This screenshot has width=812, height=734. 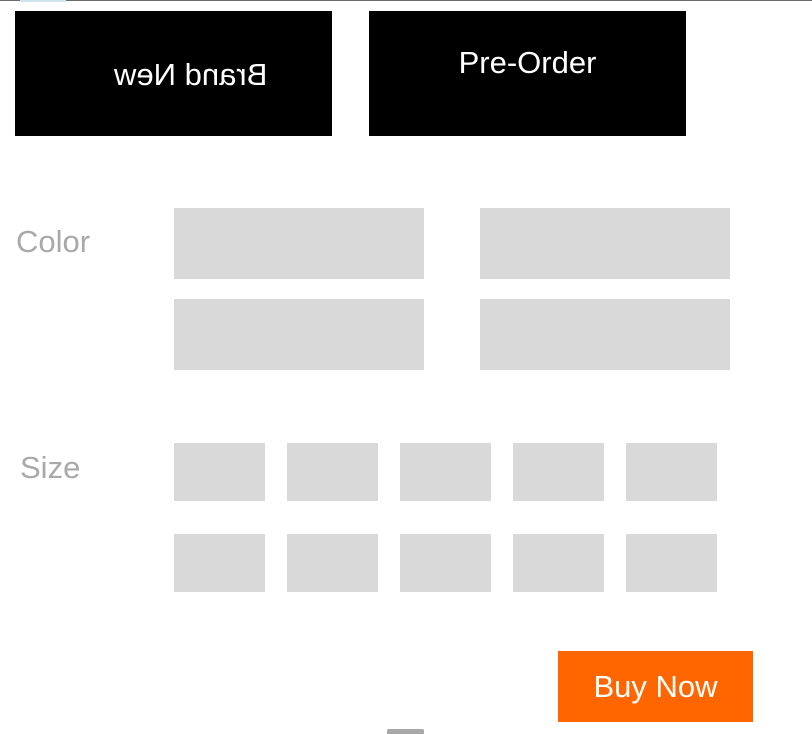 What do you see at coordinates (405, 731) in the screenshot?
I see `bottom-scroll-handle` at bounding box center [405, 731].